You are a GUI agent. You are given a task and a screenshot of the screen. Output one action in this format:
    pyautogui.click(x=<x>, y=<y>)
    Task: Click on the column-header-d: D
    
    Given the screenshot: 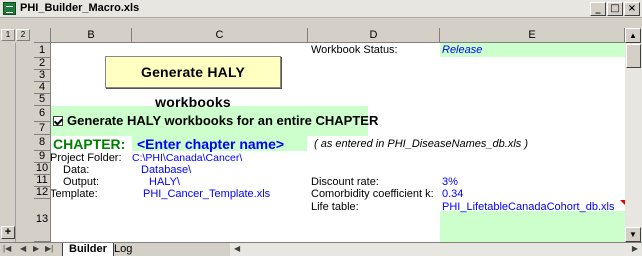 What is the action you would take?
    pyautogui.click(x=374, y=35)
    